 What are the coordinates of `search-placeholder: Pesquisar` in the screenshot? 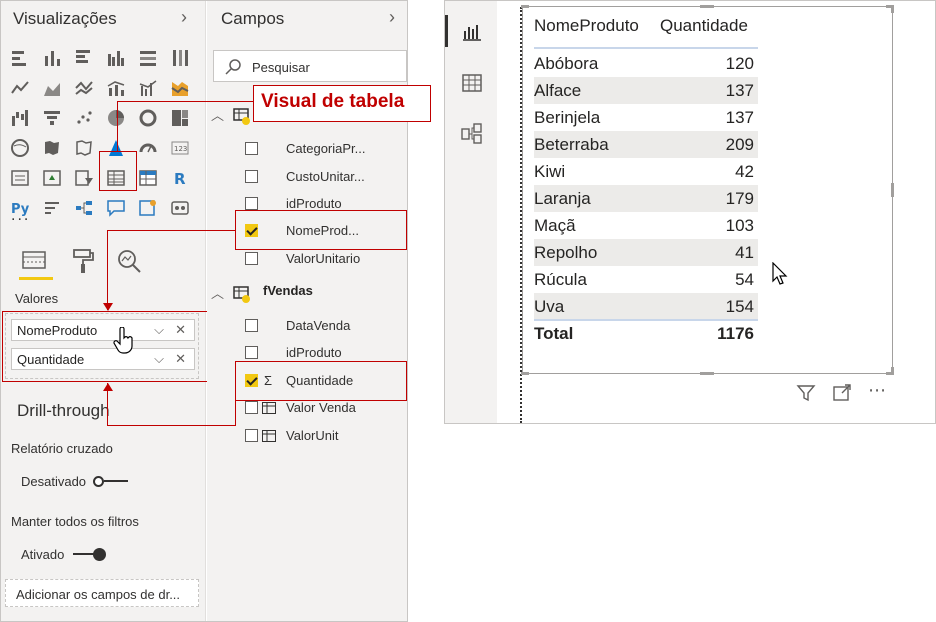 It's located at (281, 67).